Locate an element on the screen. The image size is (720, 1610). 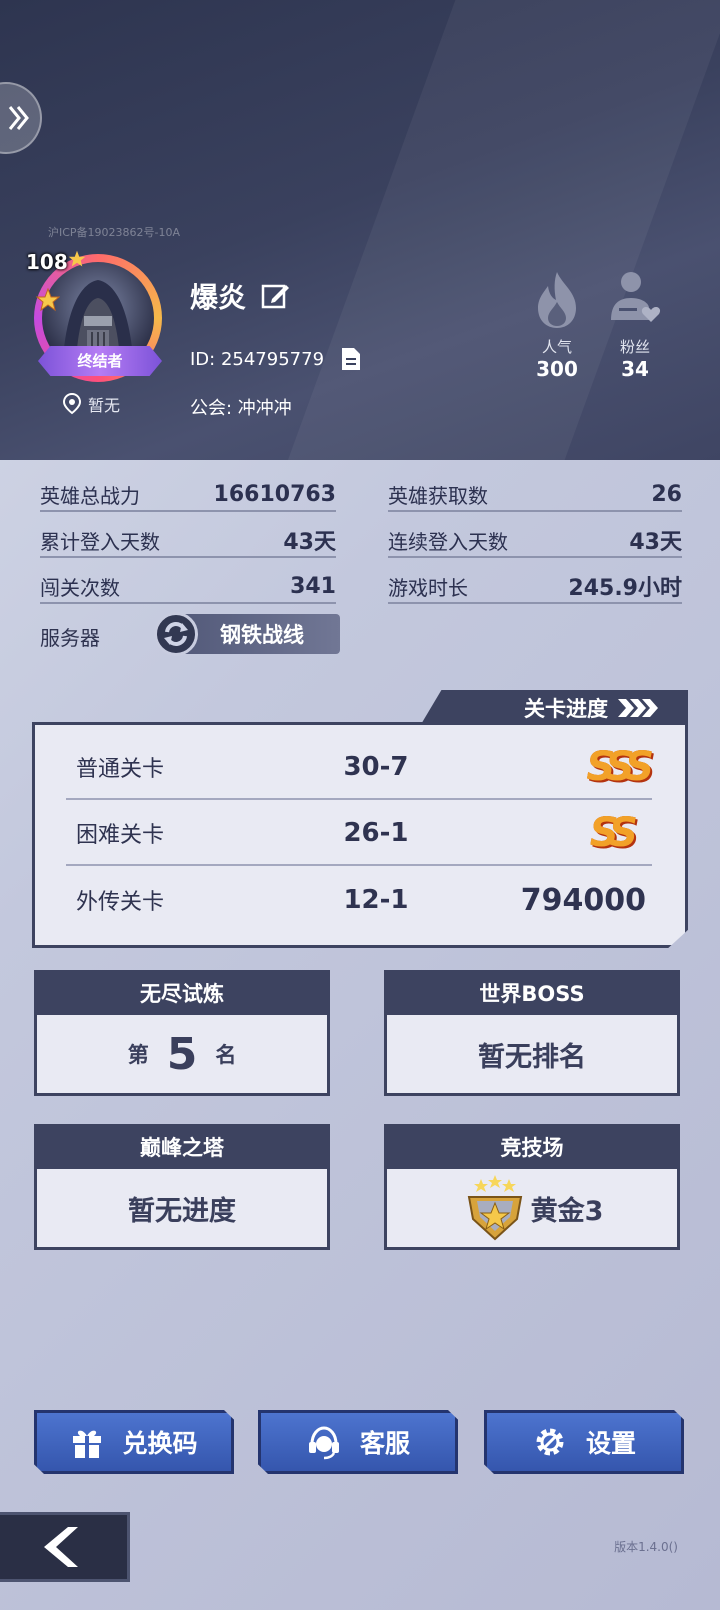
heroes-owned-label: 英雄获取数 is located at coordinates (438, 495).